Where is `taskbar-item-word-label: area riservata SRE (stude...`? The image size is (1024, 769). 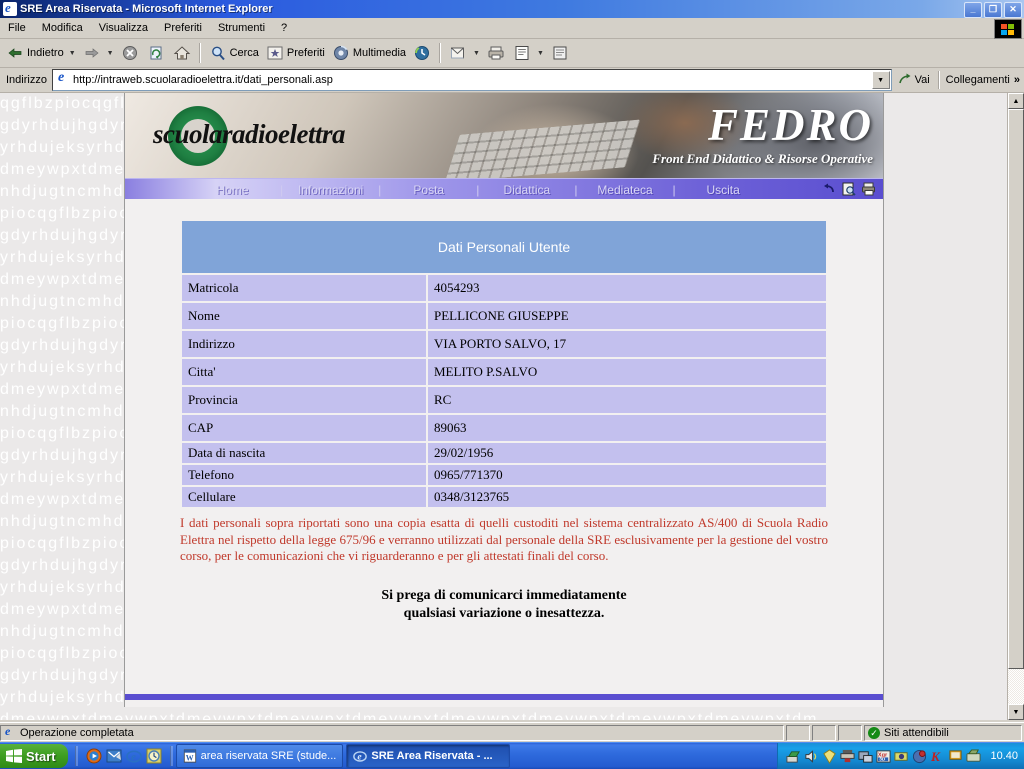 taskbar-item-word-label: area riservata SRE (stude... is located at coordinates (268, 756).